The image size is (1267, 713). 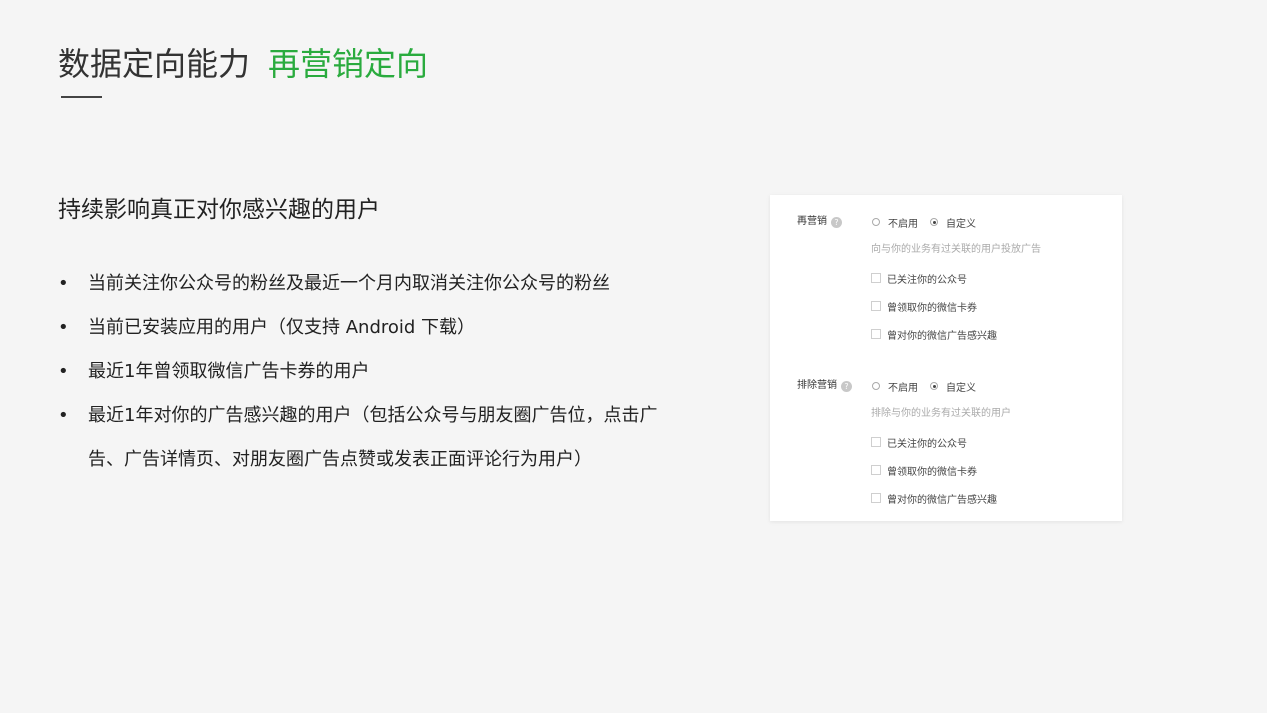 I want to click on exclude-label-text: 排除营销, so click(x=817, y=385).